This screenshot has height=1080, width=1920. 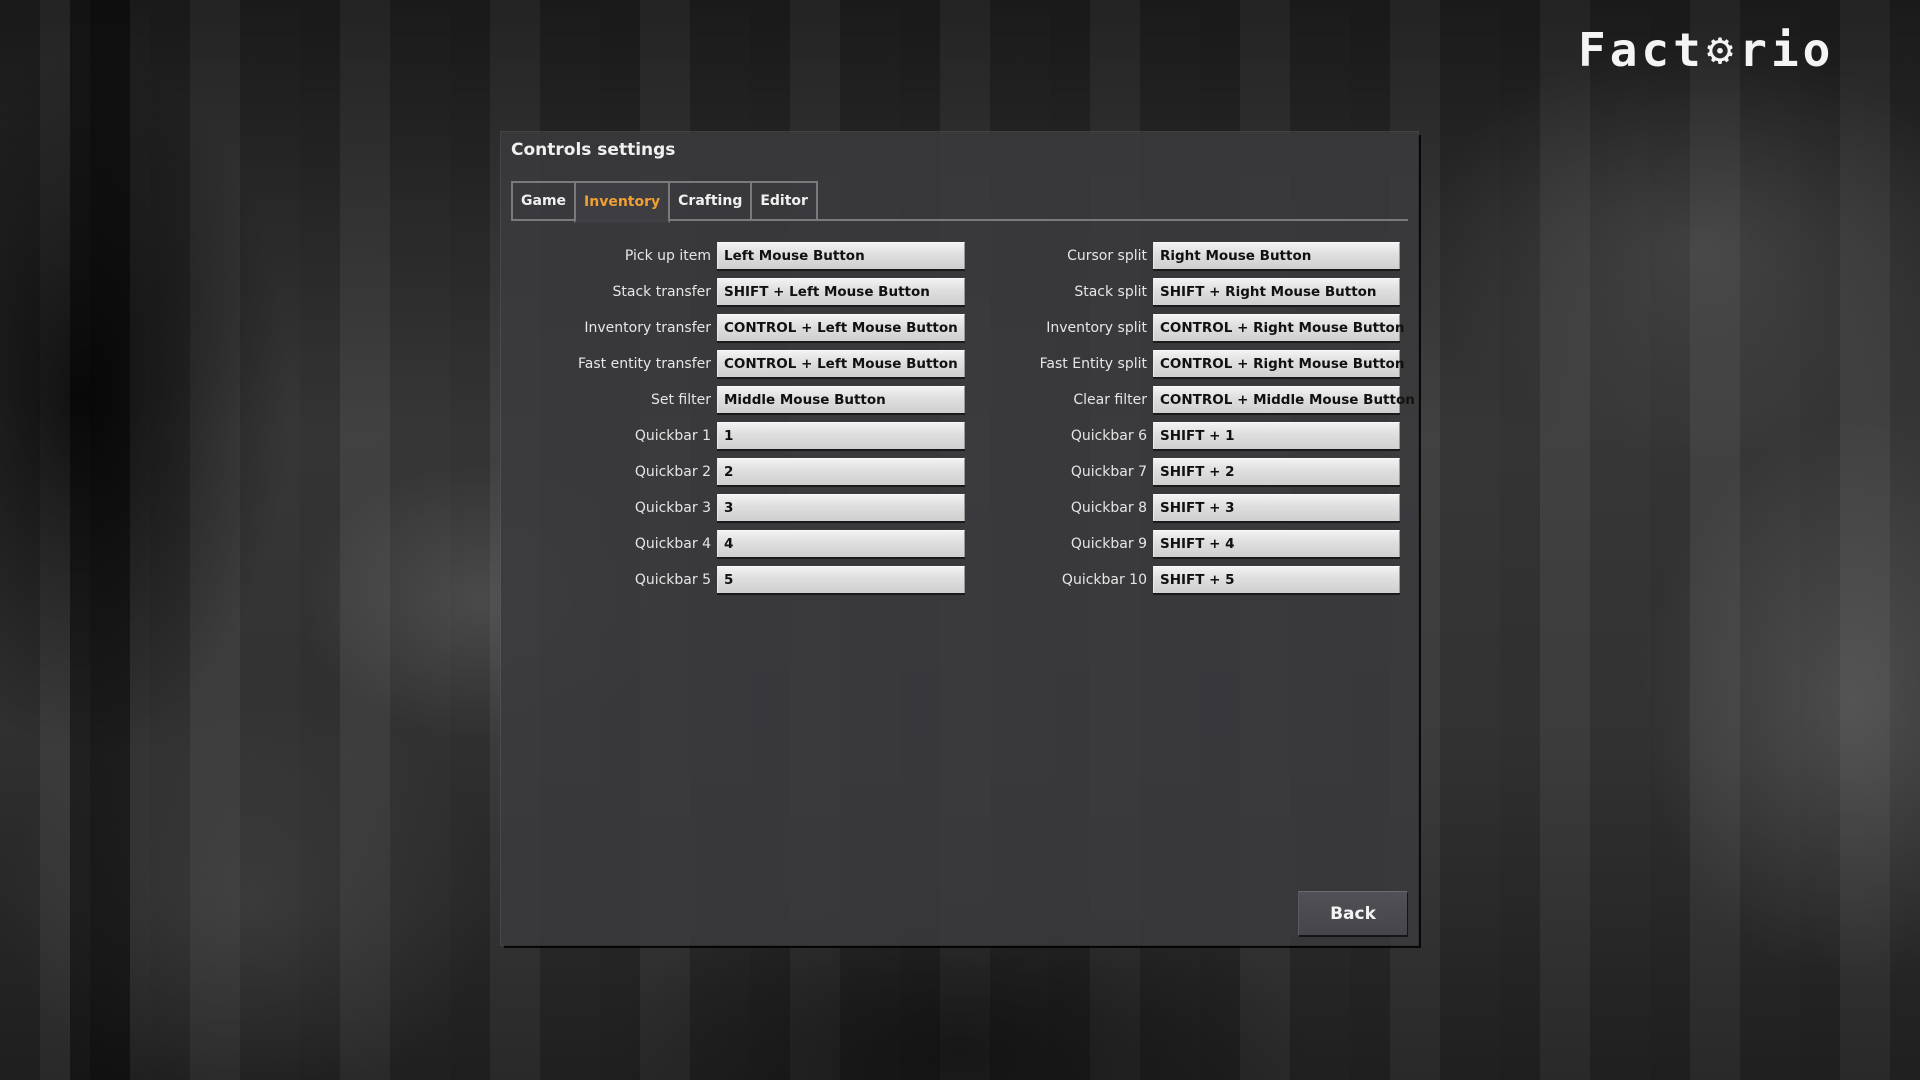 What do you see at coordinates (1641, 50) in the screenshot?
I see `logo-text-start: Fact` at bounding box center [1641, 50].